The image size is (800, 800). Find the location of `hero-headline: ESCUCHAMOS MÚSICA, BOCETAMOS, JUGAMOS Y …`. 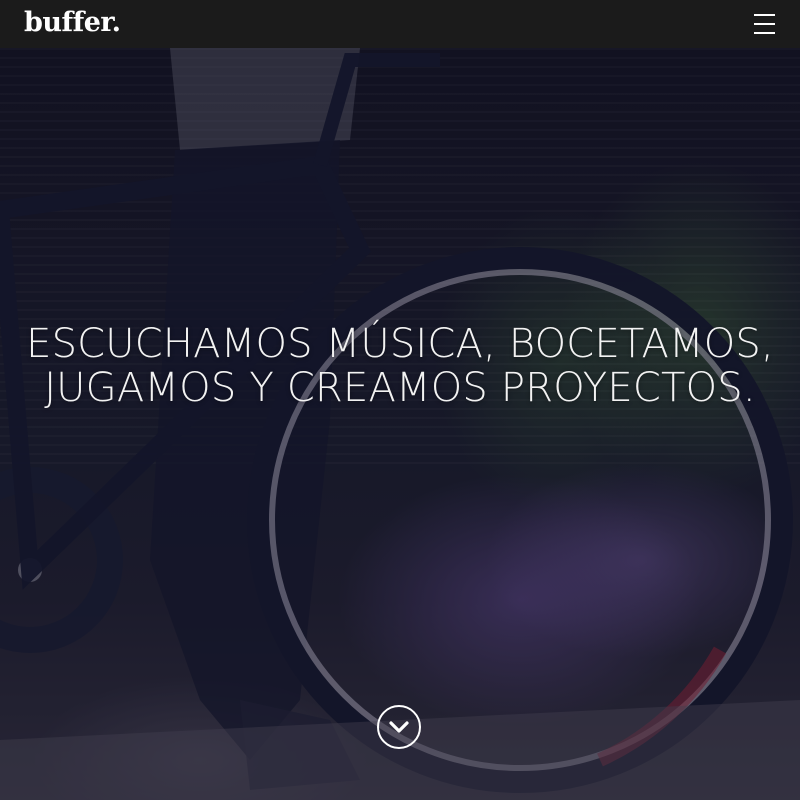

hero-headline: ESCUCHAMOS MÚSICA, BOCETAMOS, JUGAMOS Y … is located at coordinates (400, 366).